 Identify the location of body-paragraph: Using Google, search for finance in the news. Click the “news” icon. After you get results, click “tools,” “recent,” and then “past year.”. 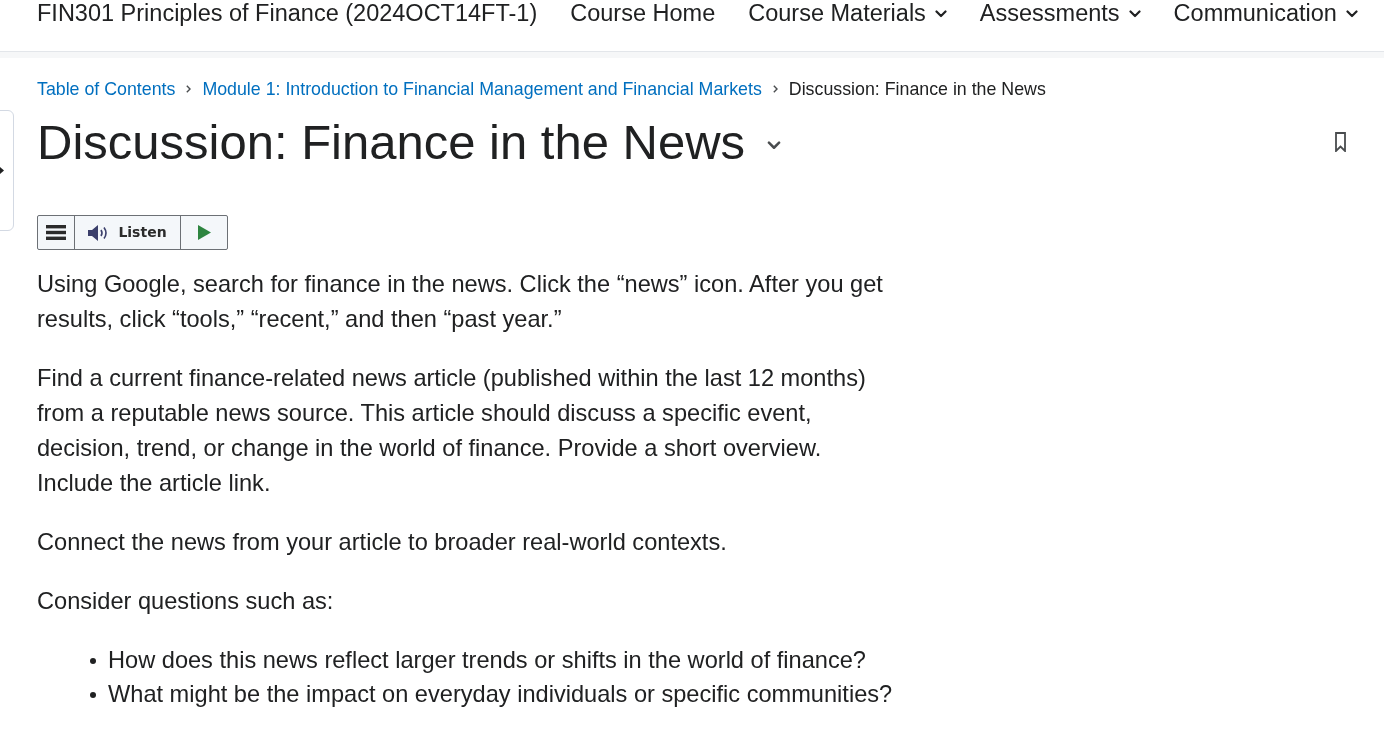
(460, 302).